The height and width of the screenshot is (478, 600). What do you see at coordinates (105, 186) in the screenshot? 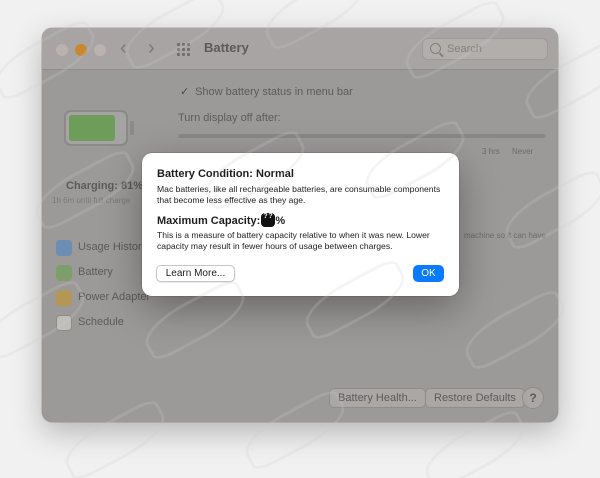
I see `charging-status: Charging: 81%` at bounding box center [105, 186].